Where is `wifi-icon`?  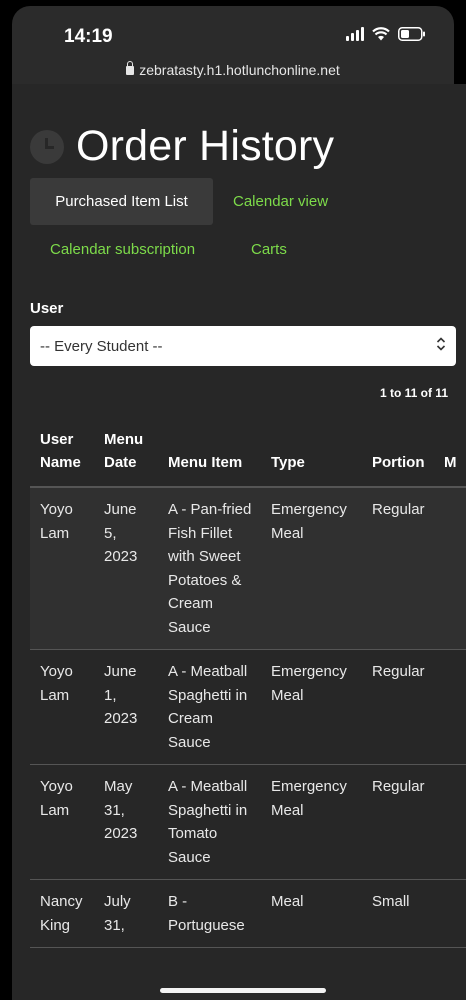
wifi-icon is located at coordinates (381, 34).